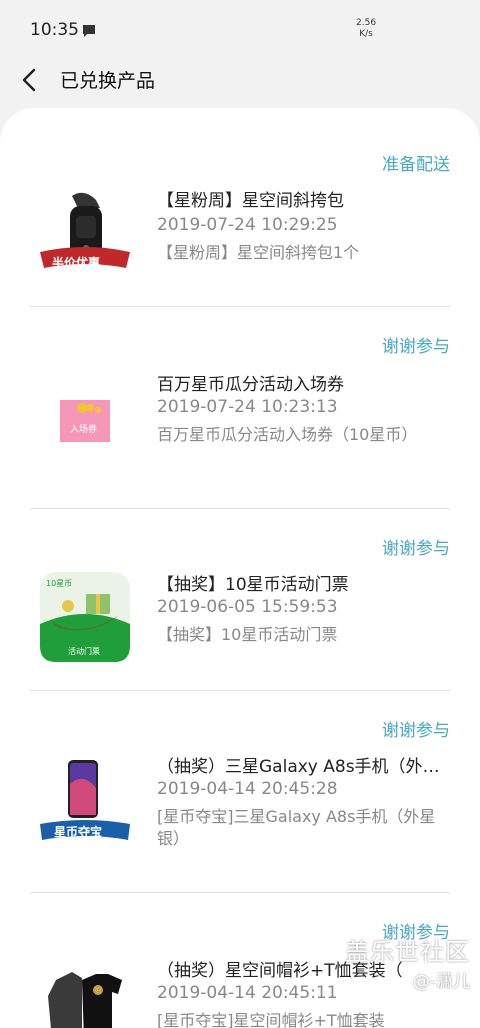  I want to click on product-name: 【抽奖】10星币活动门票, so click(253, 585).